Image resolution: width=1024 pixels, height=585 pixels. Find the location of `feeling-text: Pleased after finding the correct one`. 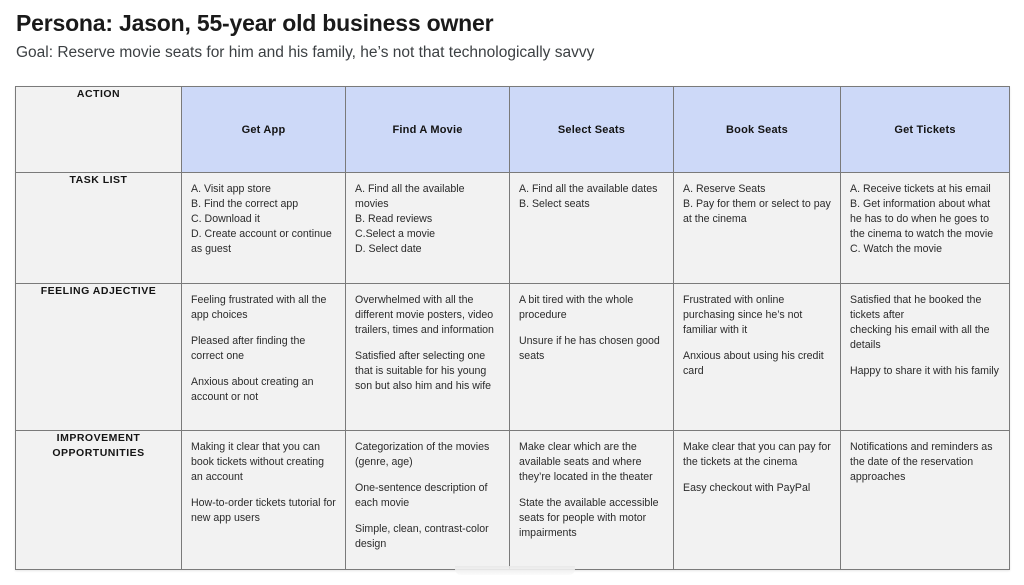

feeling-text: Pleased after finding the correct one is located at coordinates (248, 349).